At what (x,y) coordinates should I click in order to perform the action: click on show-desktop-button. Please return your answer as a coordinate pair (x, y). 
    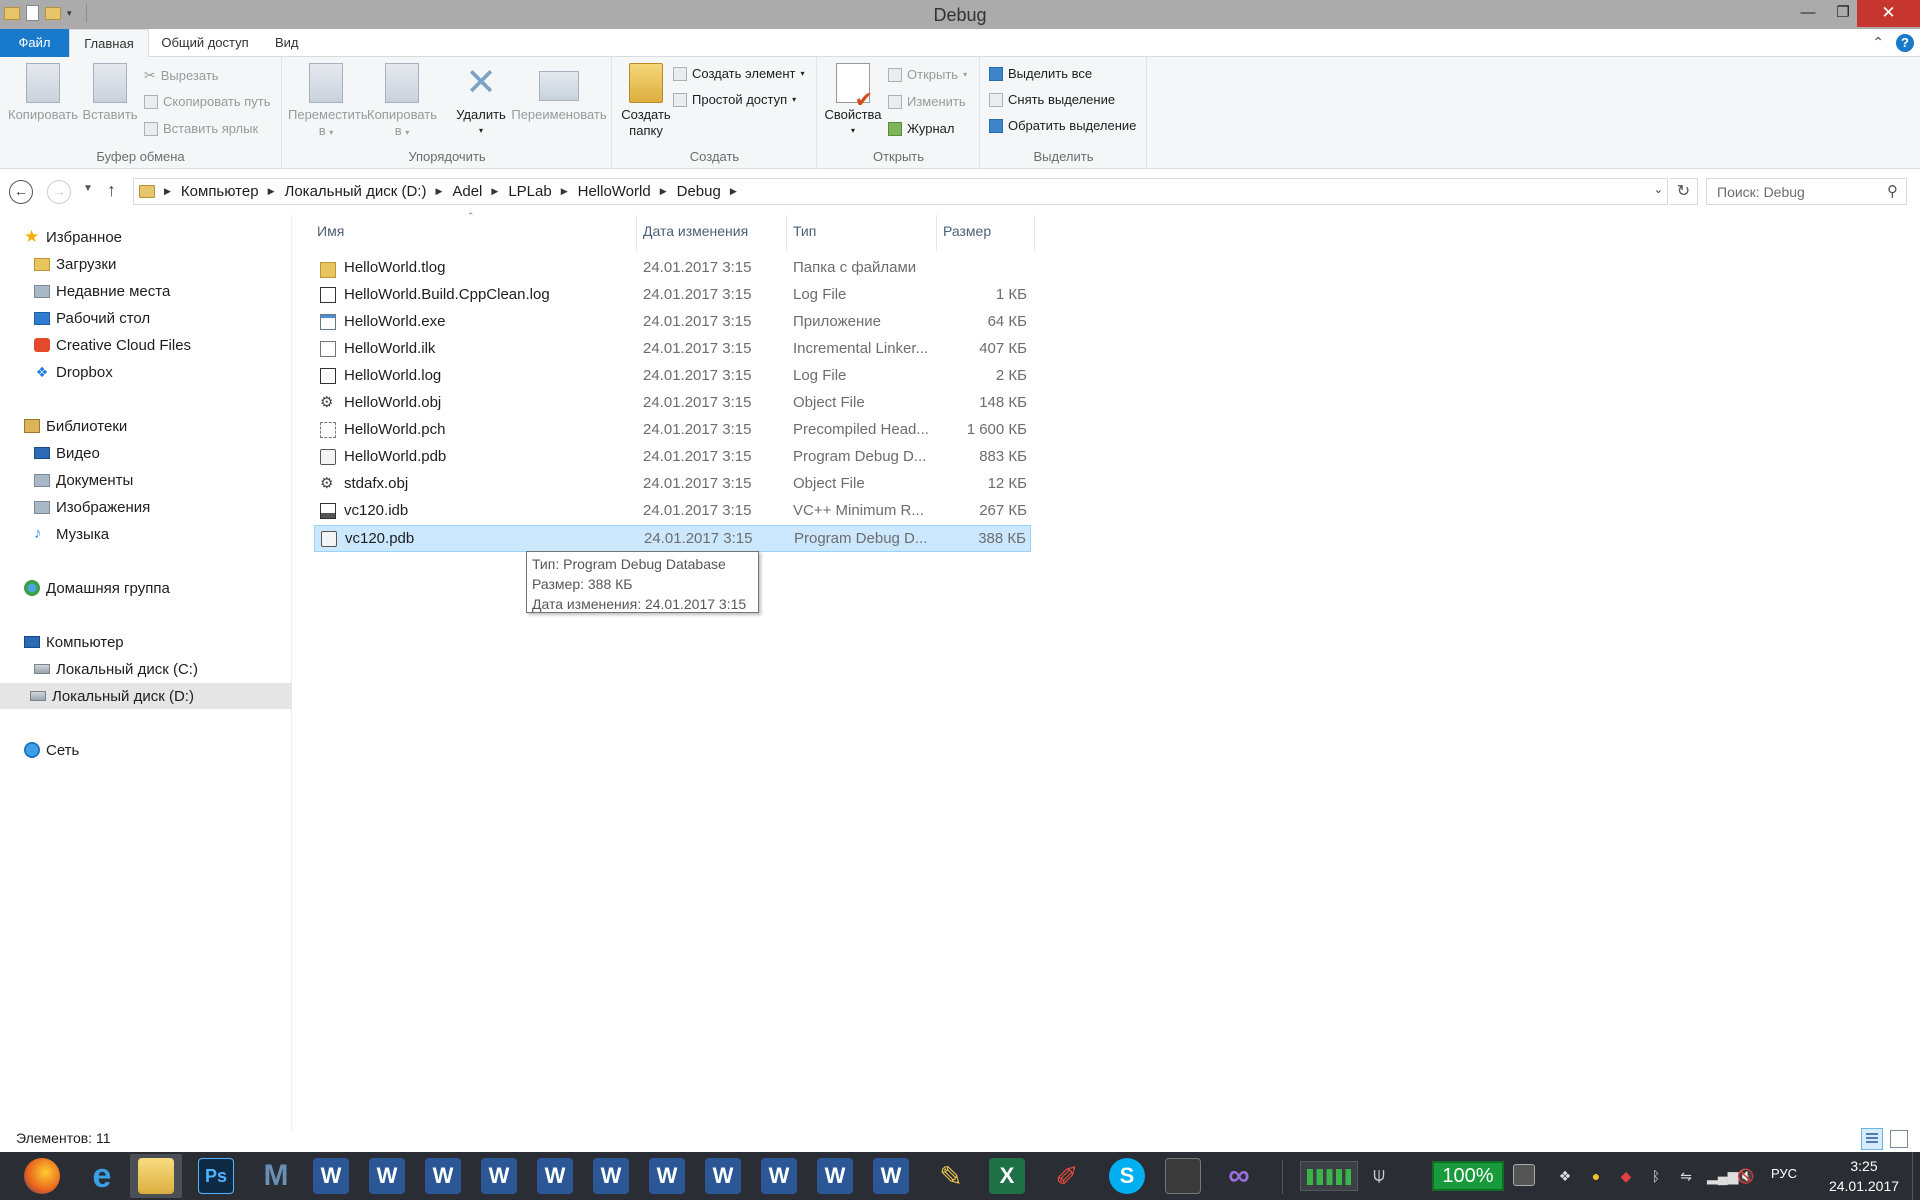
    Looking at the image, I should click on (1916, 1176).